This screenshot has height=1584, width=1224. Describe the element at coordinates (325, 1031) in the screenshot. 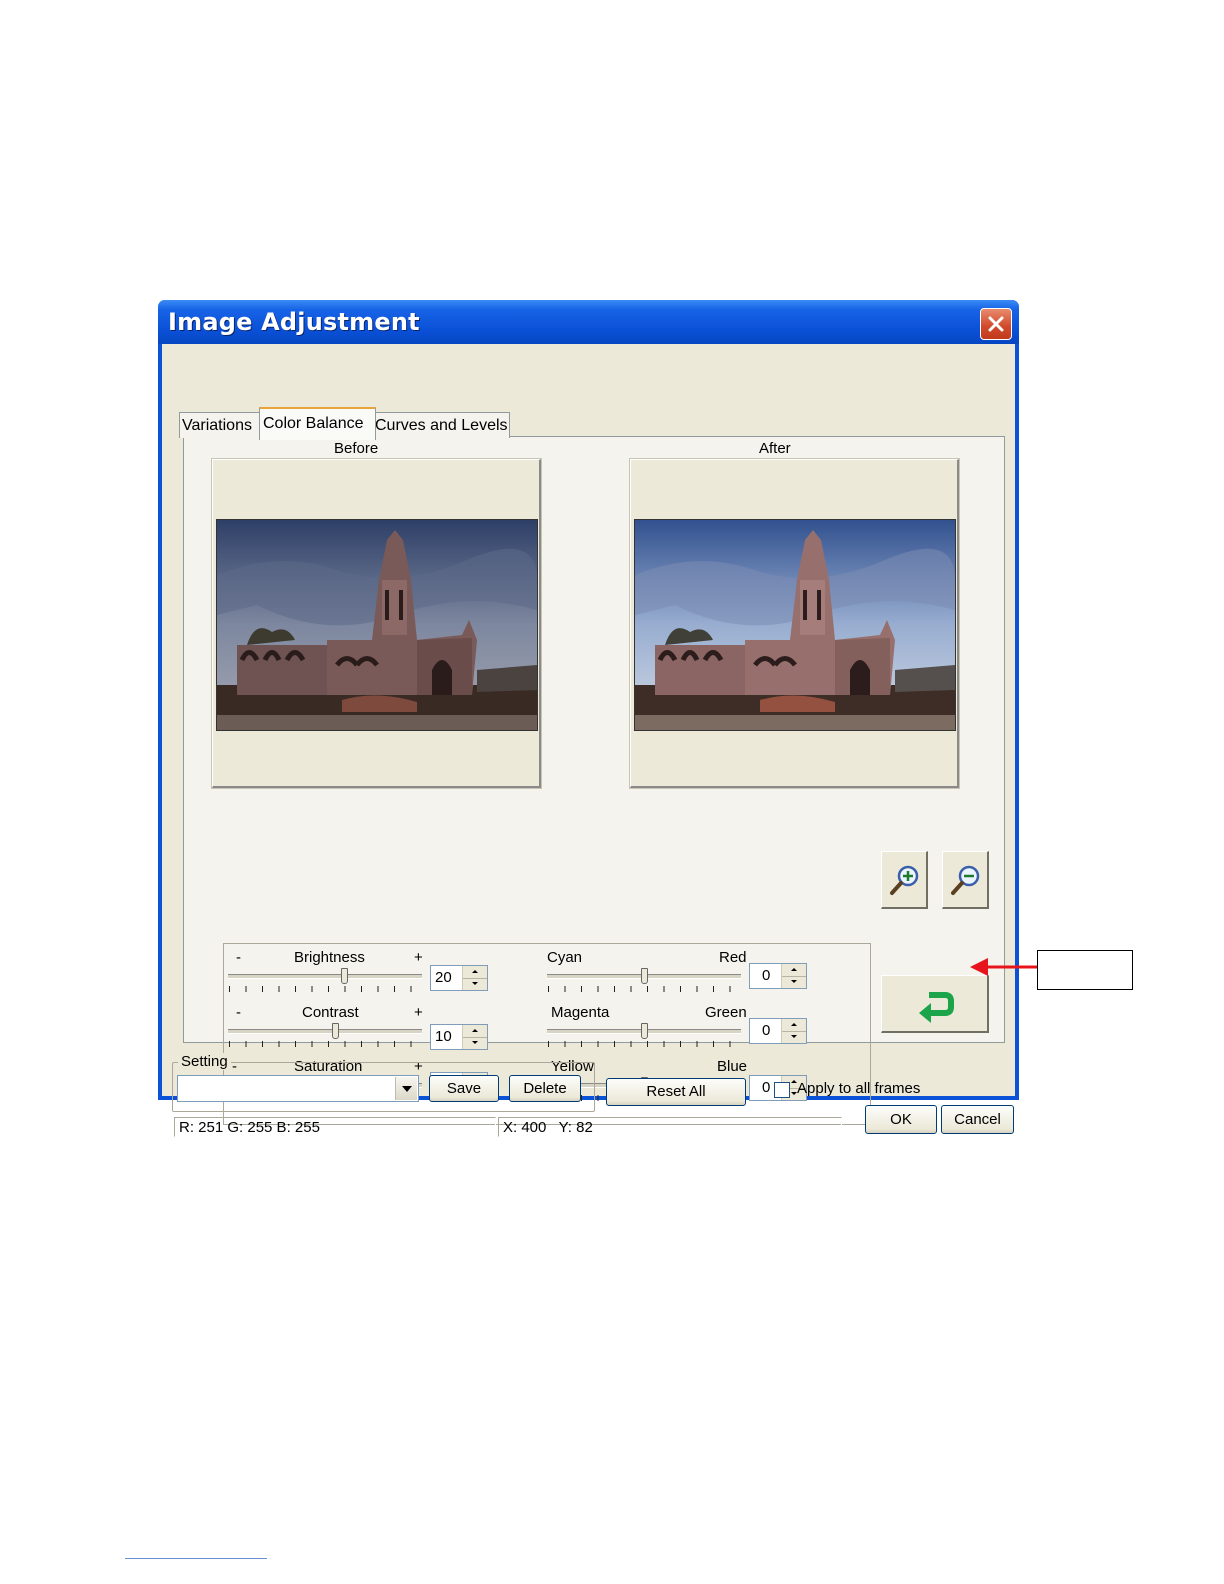

I see `contrast-slider-track` at that location.